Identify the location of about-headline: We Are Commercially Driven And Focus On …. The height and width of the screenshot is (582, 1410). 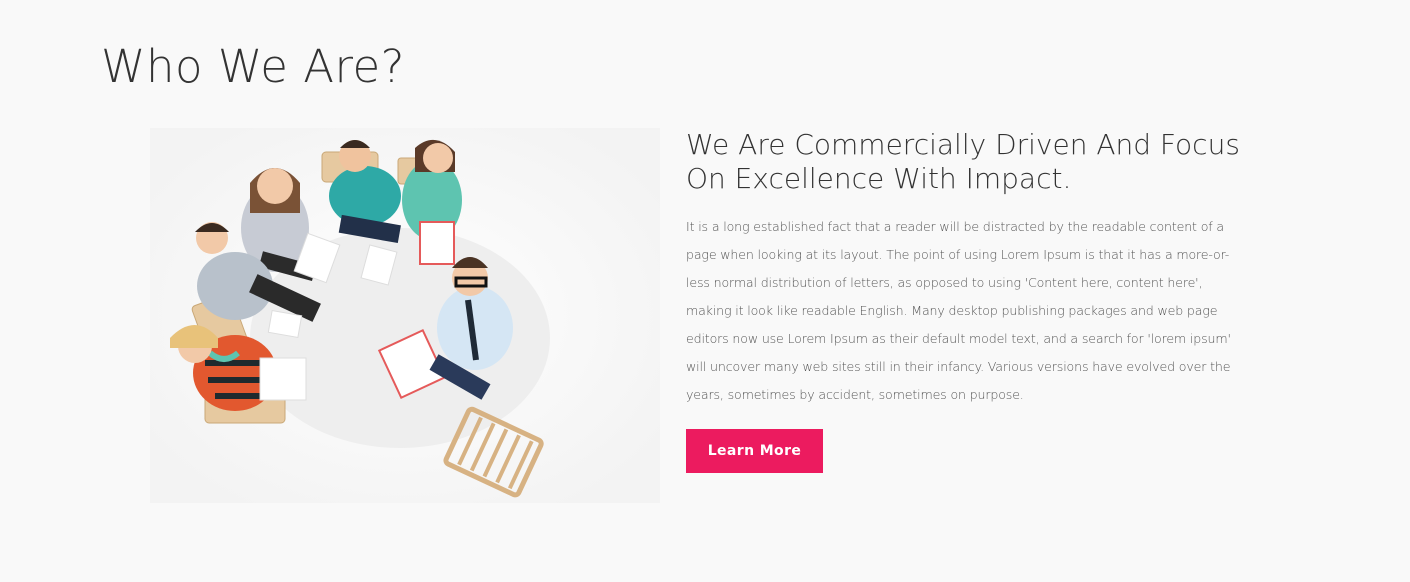
(966, 162).